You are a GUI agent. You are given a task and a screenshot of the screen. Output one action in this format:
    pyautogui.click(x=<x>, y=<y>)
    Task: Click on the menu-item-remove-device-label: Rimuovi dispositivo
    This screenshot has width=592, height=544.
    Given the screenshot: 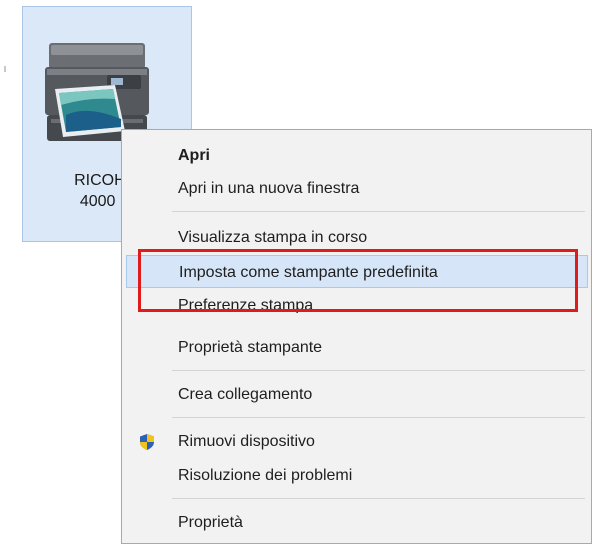 What is the action you would take?
    pyautogui.click(x=246, y=441)
    